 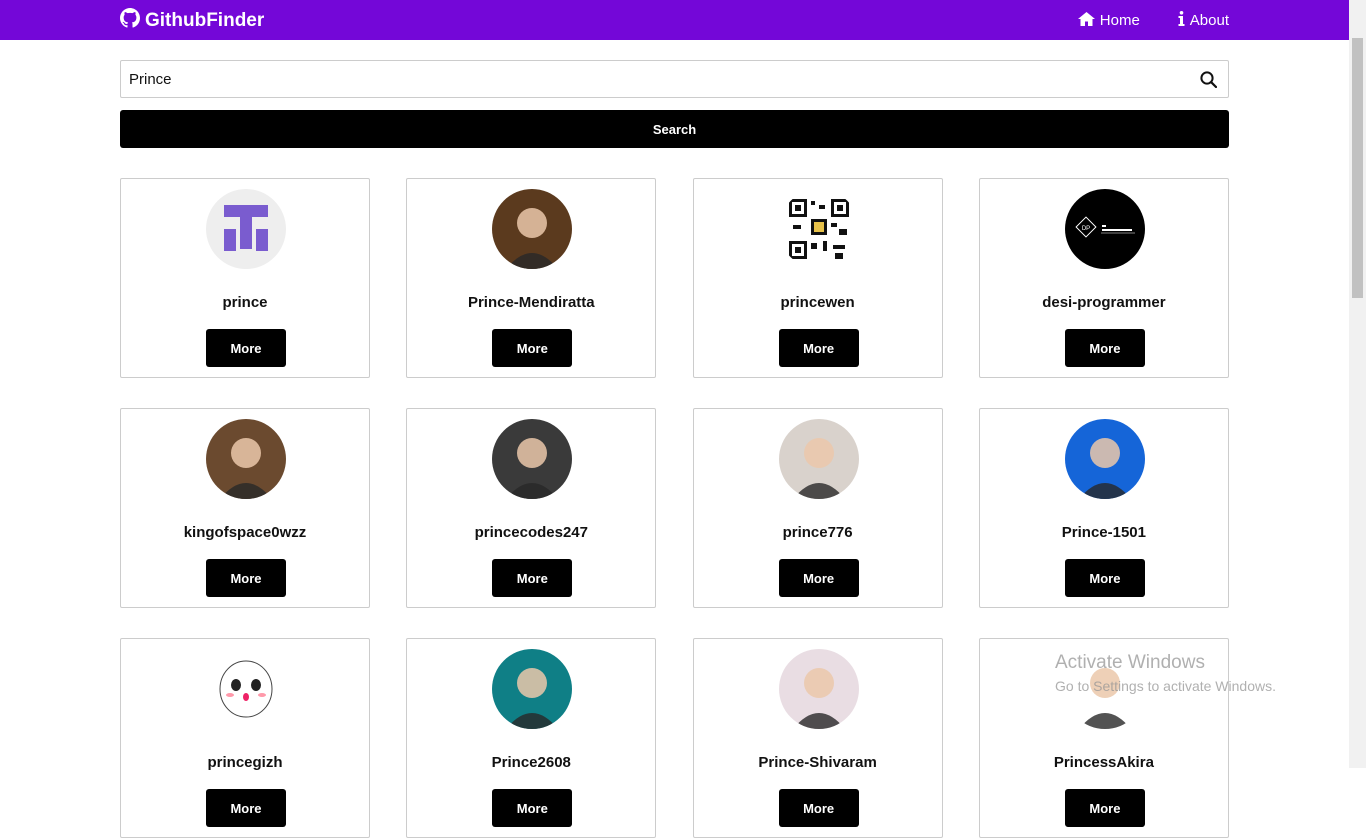 I want to click on user-login: Prince-1501, so click(x=1103, y=532).